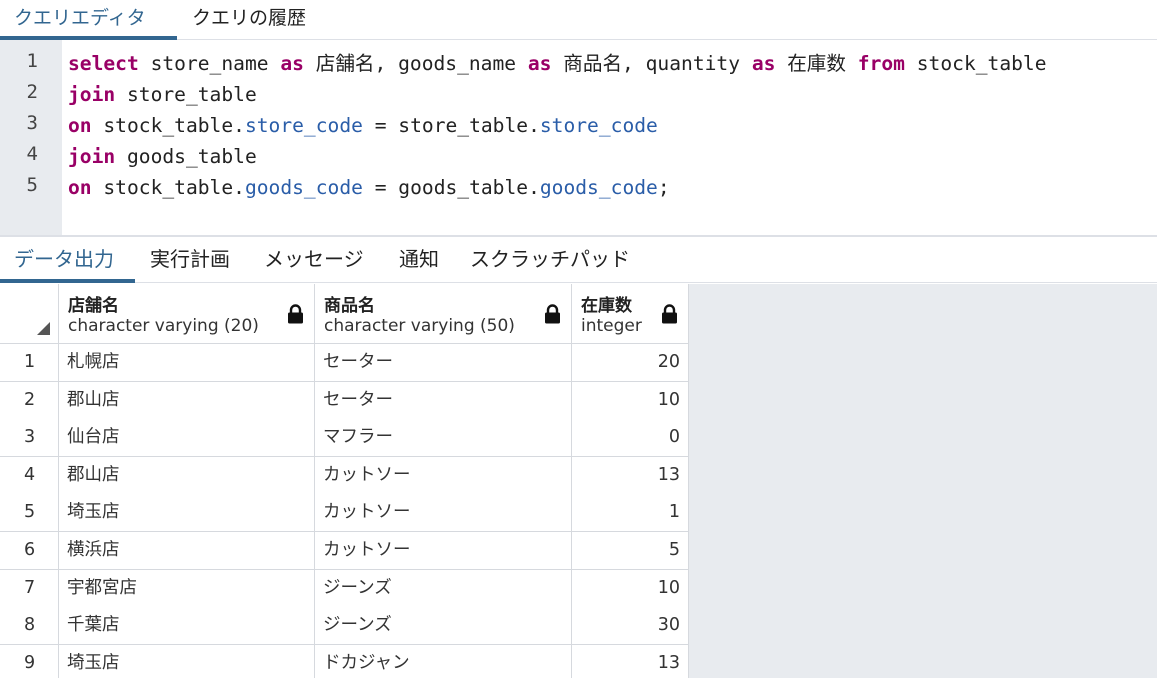  I want to click on column-type: character varying (50), so click(419, 326).